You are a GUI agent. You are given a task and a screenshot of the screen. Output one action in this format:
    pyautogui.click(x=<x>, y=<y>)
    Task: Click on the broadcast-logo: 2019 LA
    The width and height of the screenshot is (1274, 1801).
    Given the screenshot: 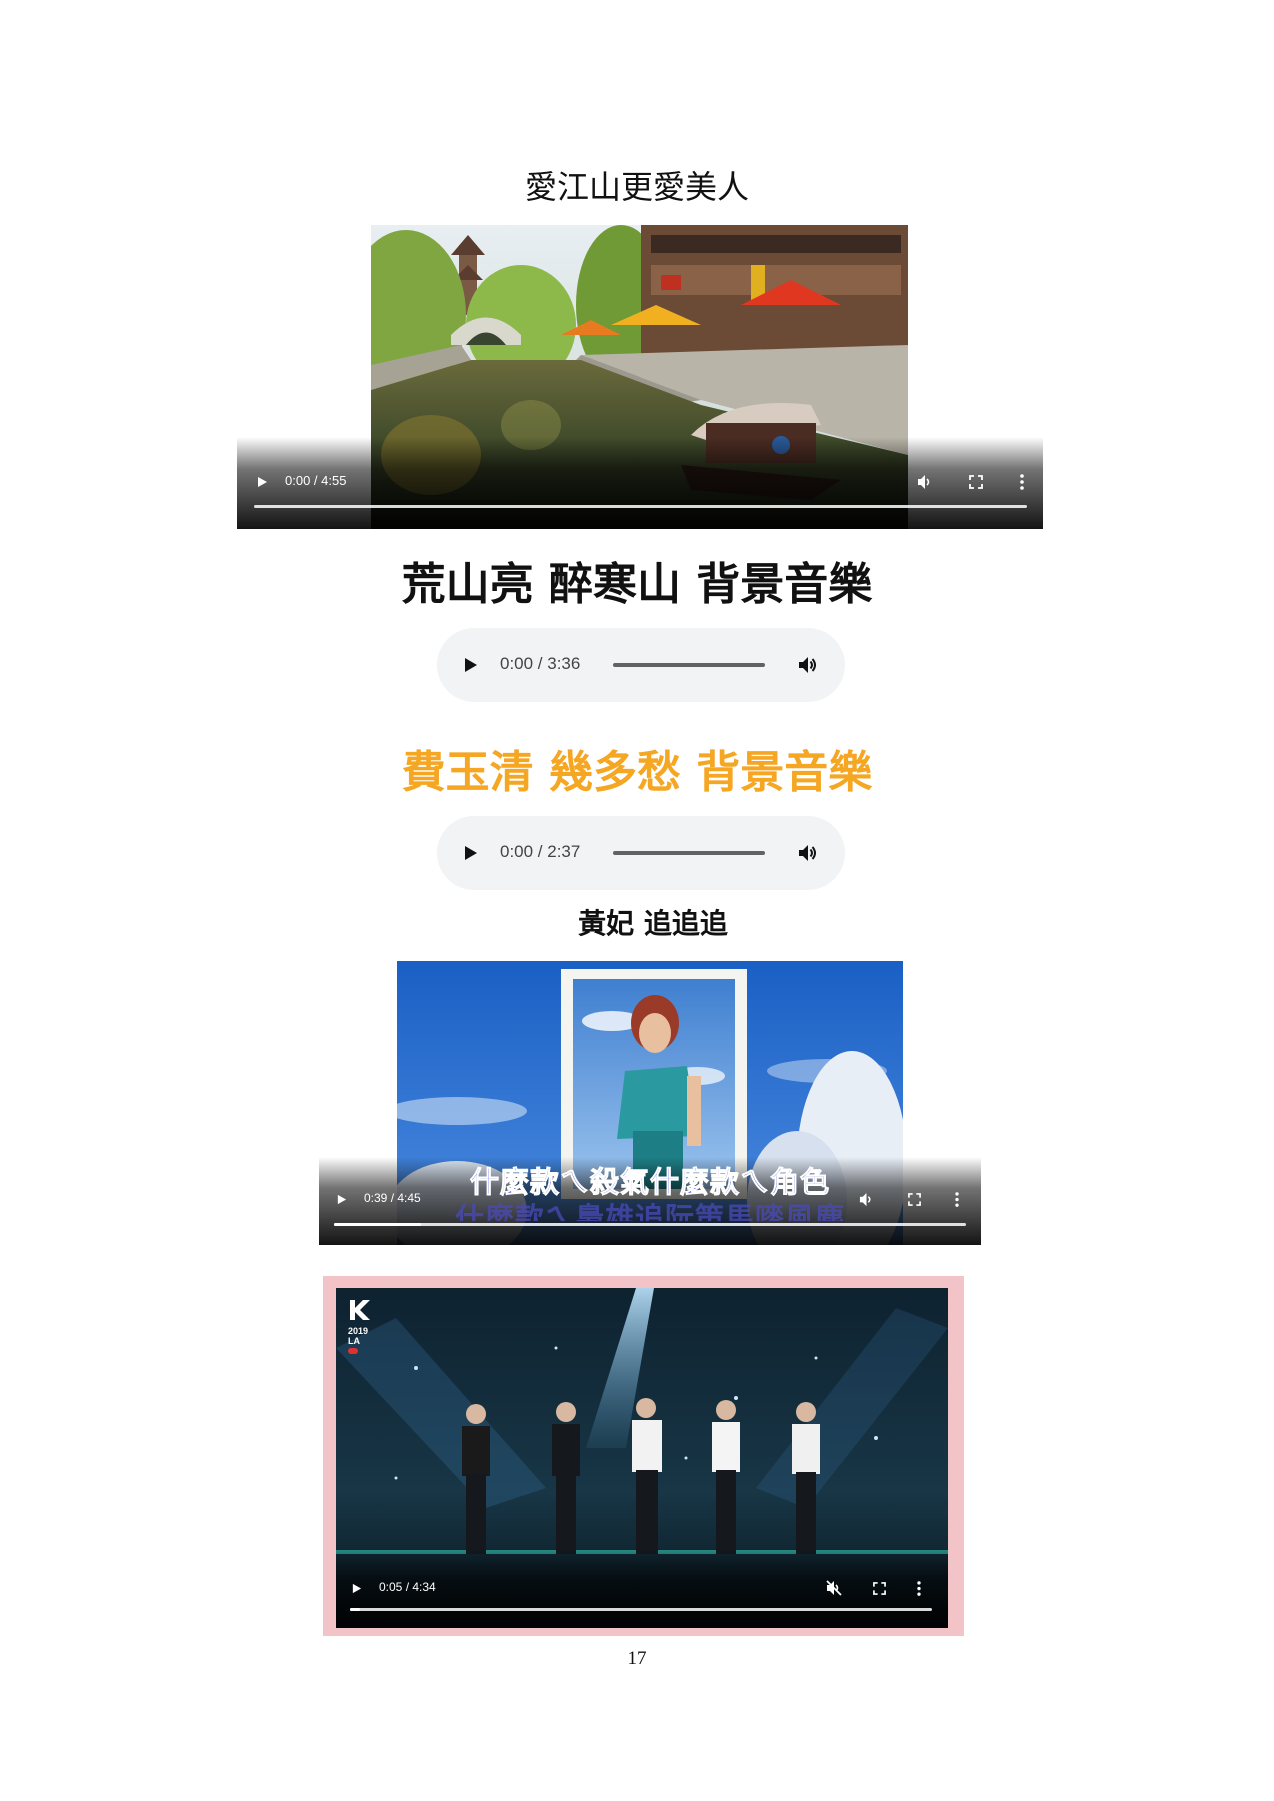 What is the action you would take?
    pyautogui.click(x=368, y=1328)
    